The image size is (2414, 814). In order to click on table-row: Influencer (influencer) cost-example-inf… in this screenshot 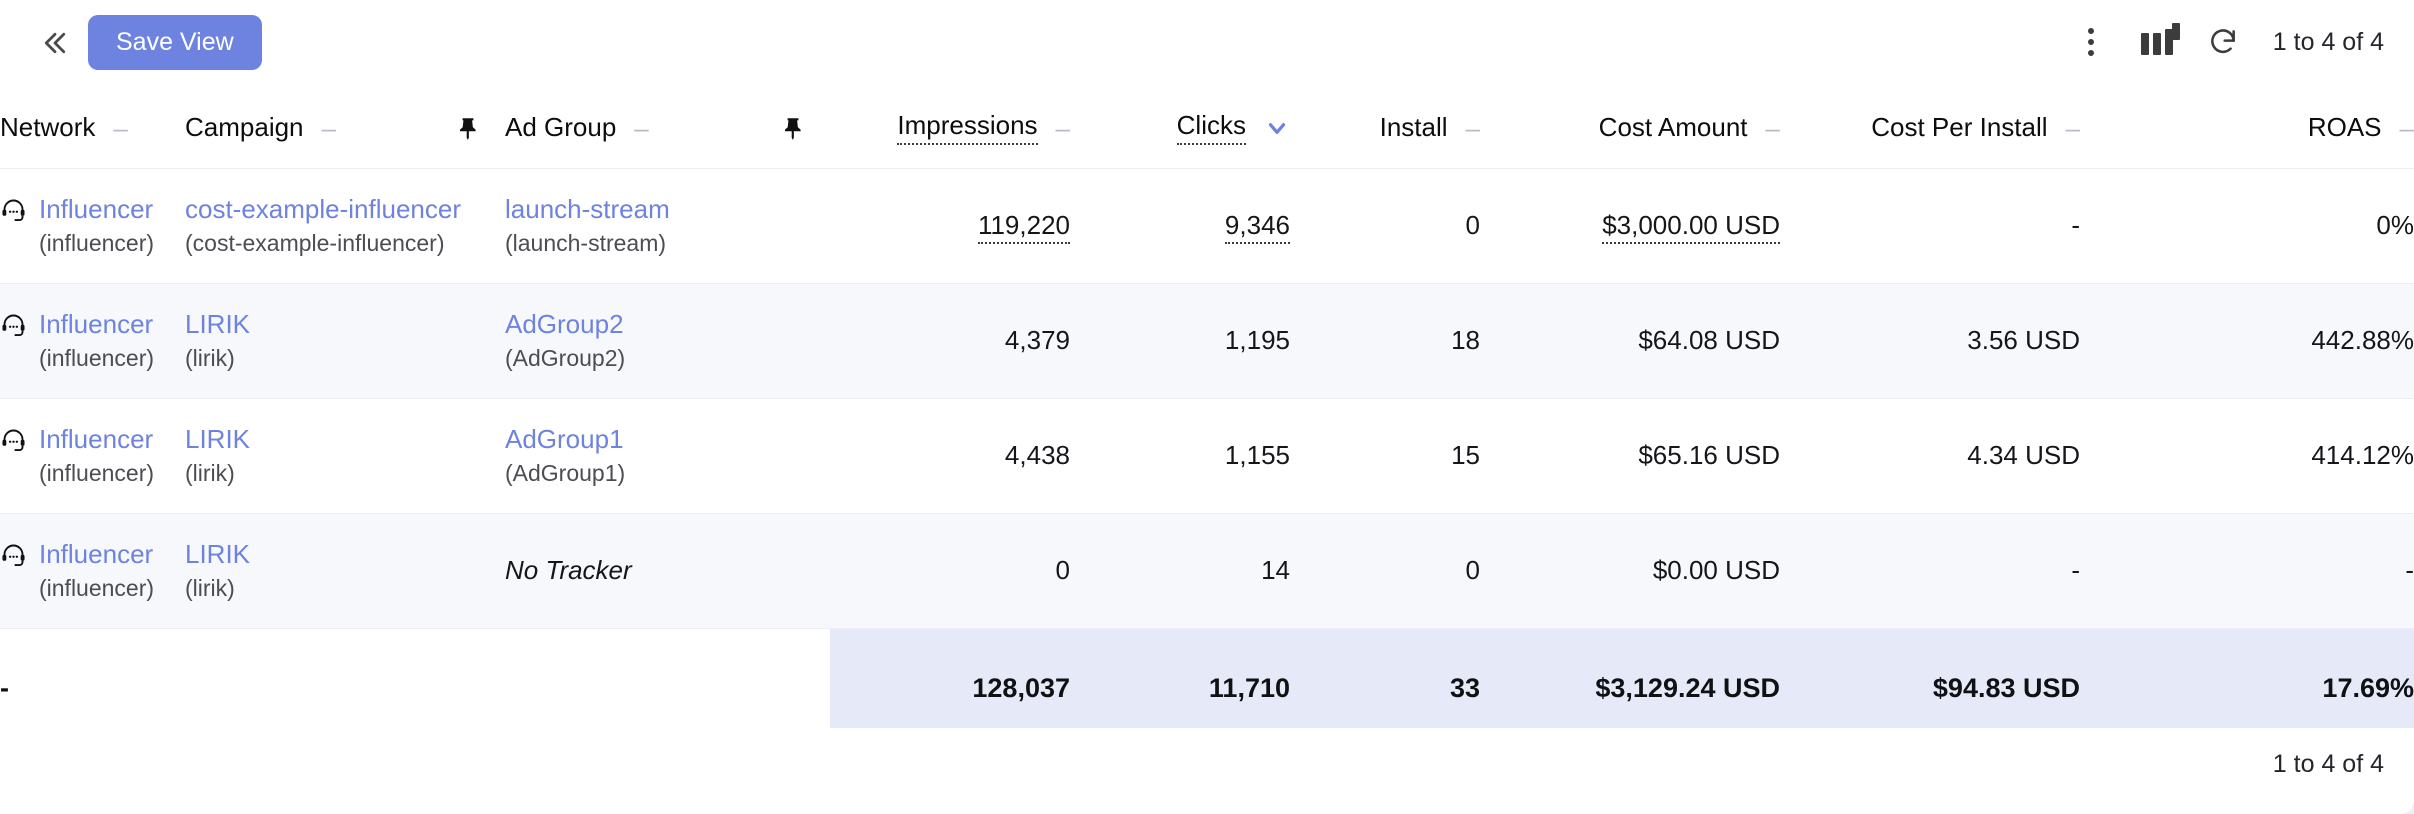, I will do `click(1207, 225)`.